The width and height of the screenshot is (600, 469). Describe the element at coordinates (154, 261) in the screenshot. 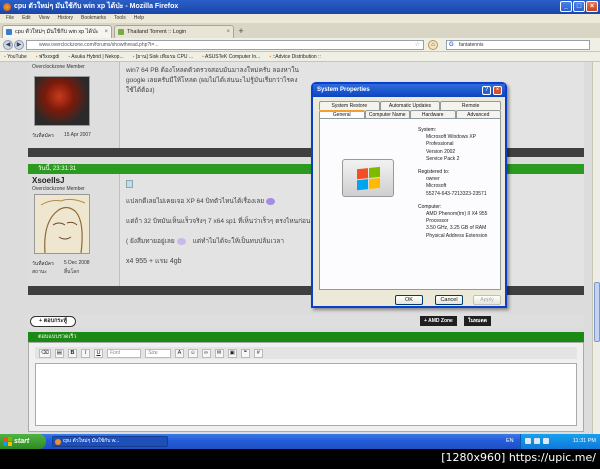

I see `post-line-4: x4 955 + แรม 4gb` at that location.